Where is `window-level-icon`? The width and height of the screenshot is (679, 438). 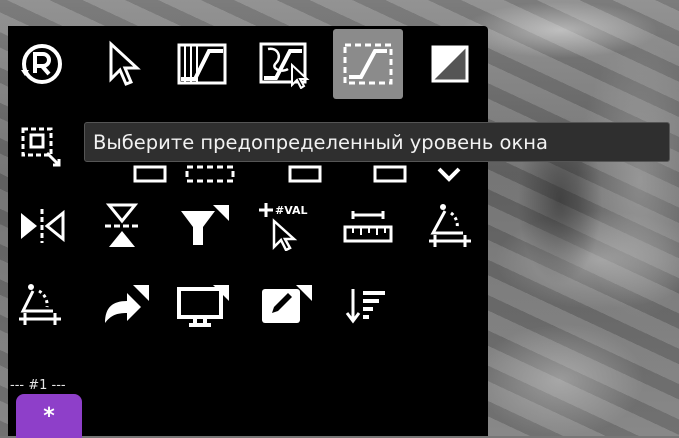 window-level-icon is located at coordinates (202, 64).